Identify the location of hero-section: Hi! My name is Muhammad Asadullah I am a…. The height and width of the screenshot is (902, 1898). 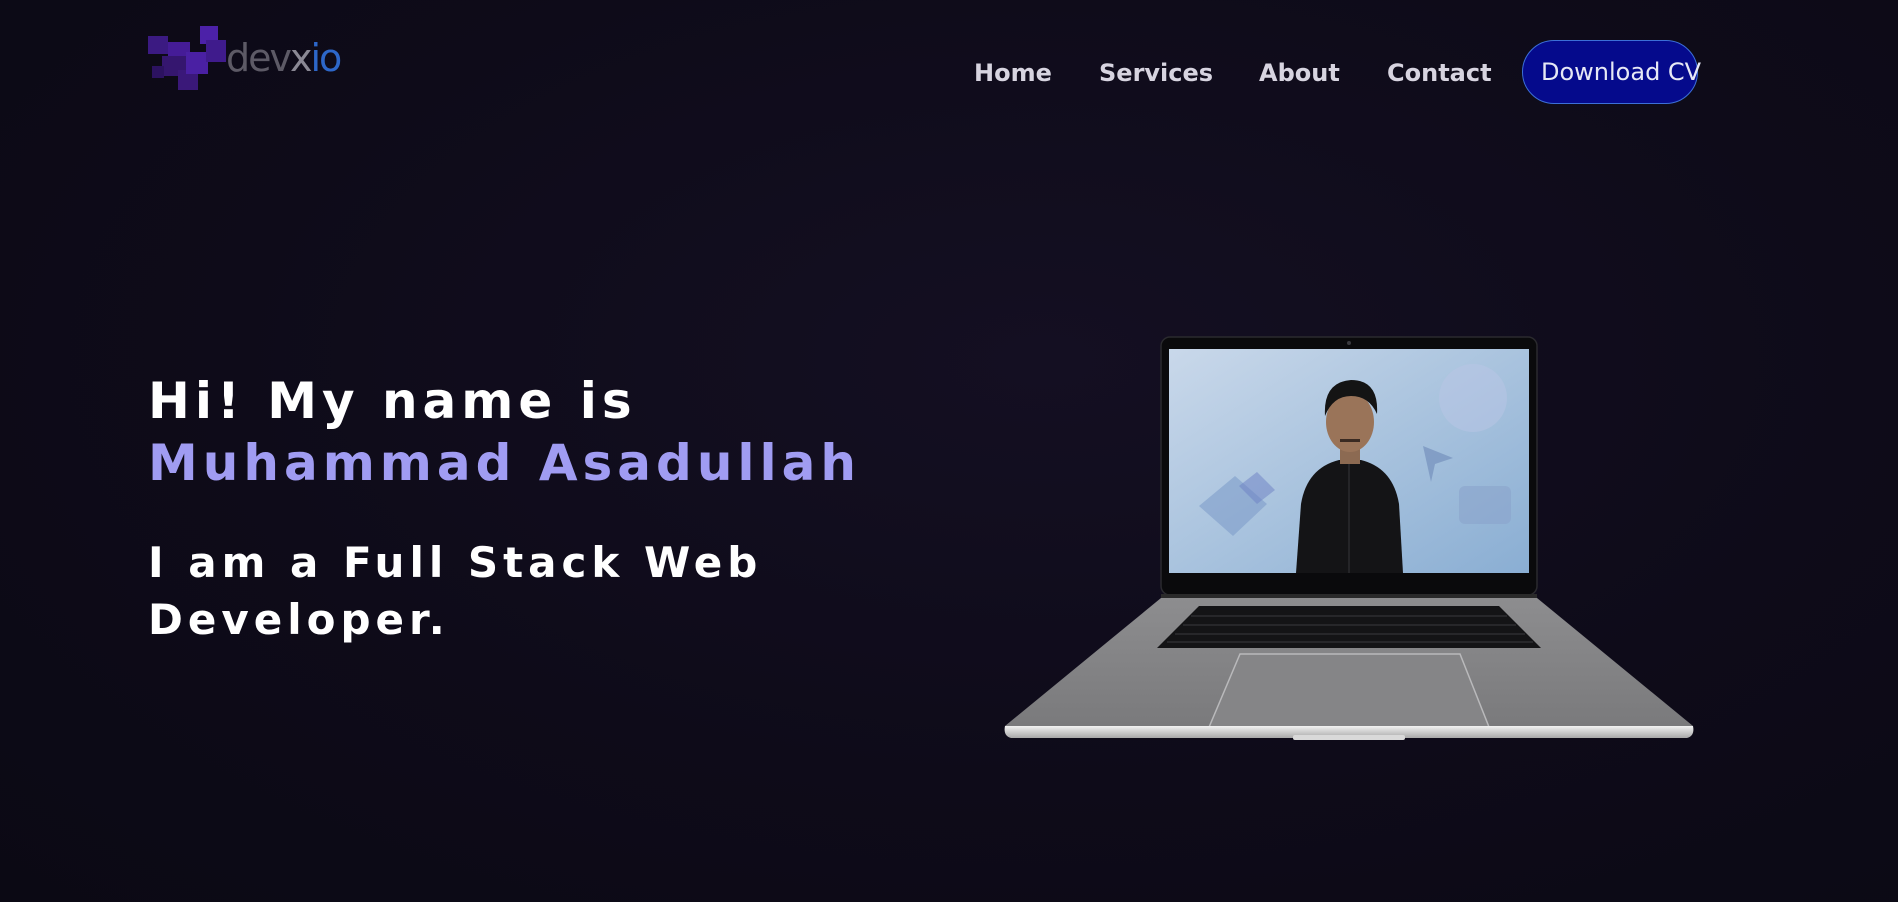
(548, 509).